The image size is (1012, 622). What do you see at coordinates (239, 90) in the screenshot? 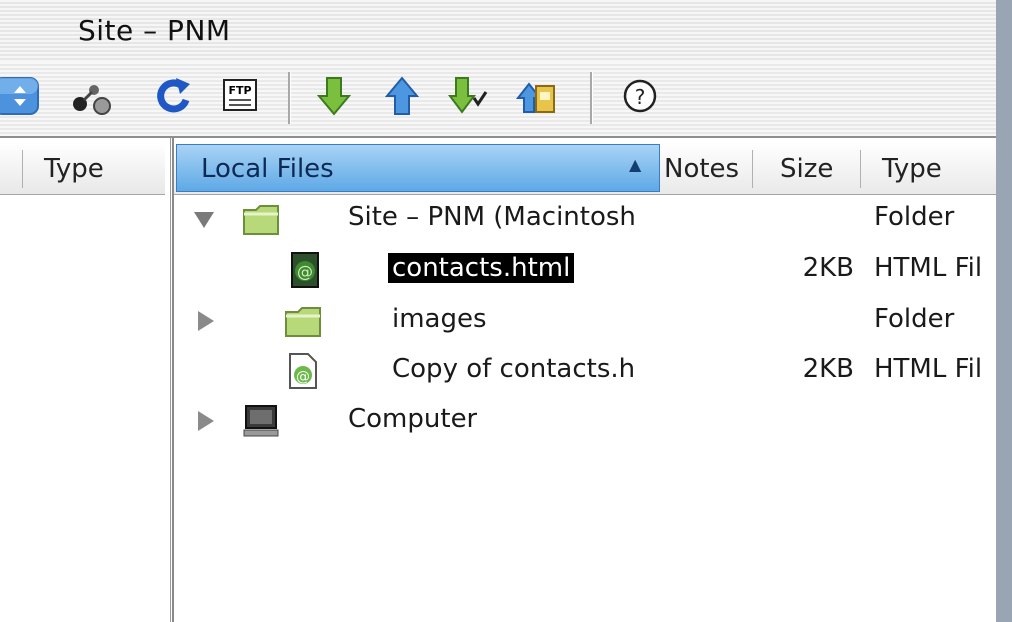
I see `svg-text: FTP` at bounding box center [239, 90].